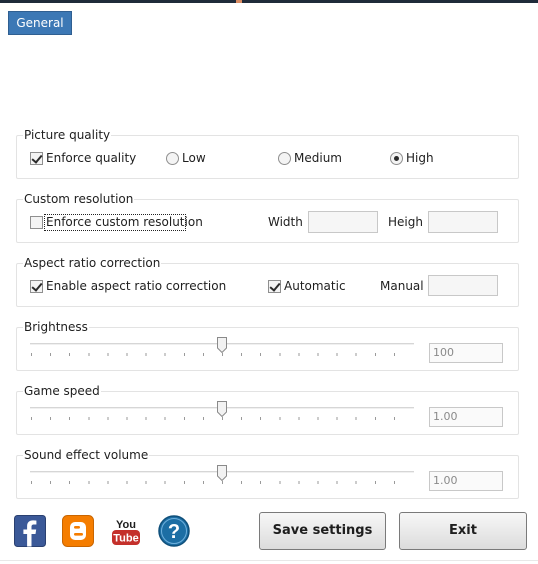  Describe the element at coordinates (285, 222) in the screenshot. I see `width-label: Width` at that location.